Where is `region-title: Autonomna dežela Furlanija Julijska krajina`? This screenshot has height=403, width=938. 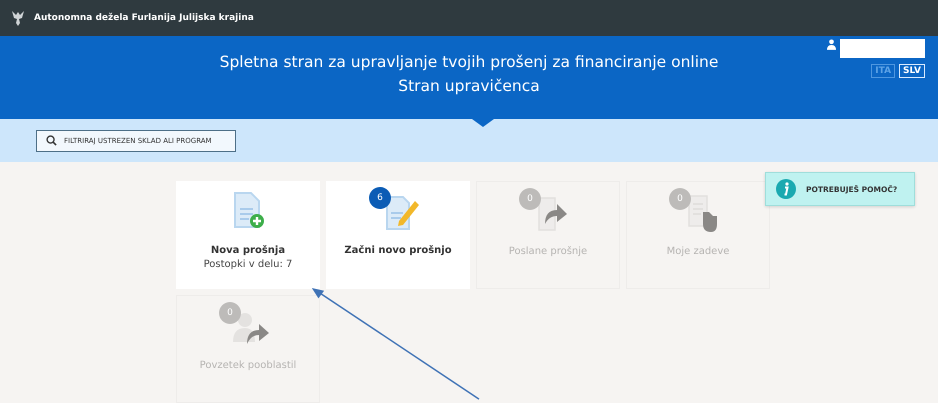
region-title: Autonomna dežela Furlanija Julijska krajina is located at coordinates (144, 17).